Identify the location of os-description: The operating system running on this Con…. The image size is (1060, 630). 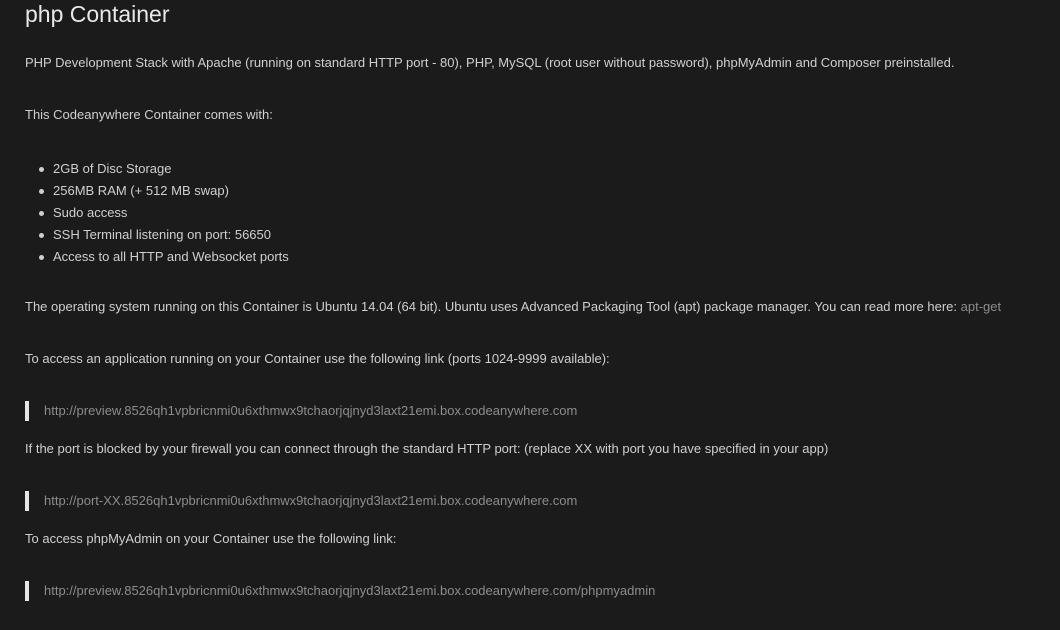
(513, 307).